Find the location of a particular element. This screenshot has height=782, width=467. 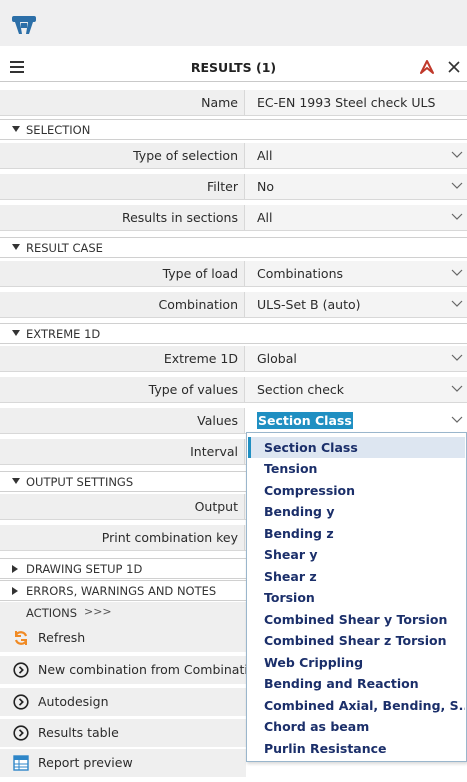

dropdown-option: Shear y is located at coordinates (356, 554).